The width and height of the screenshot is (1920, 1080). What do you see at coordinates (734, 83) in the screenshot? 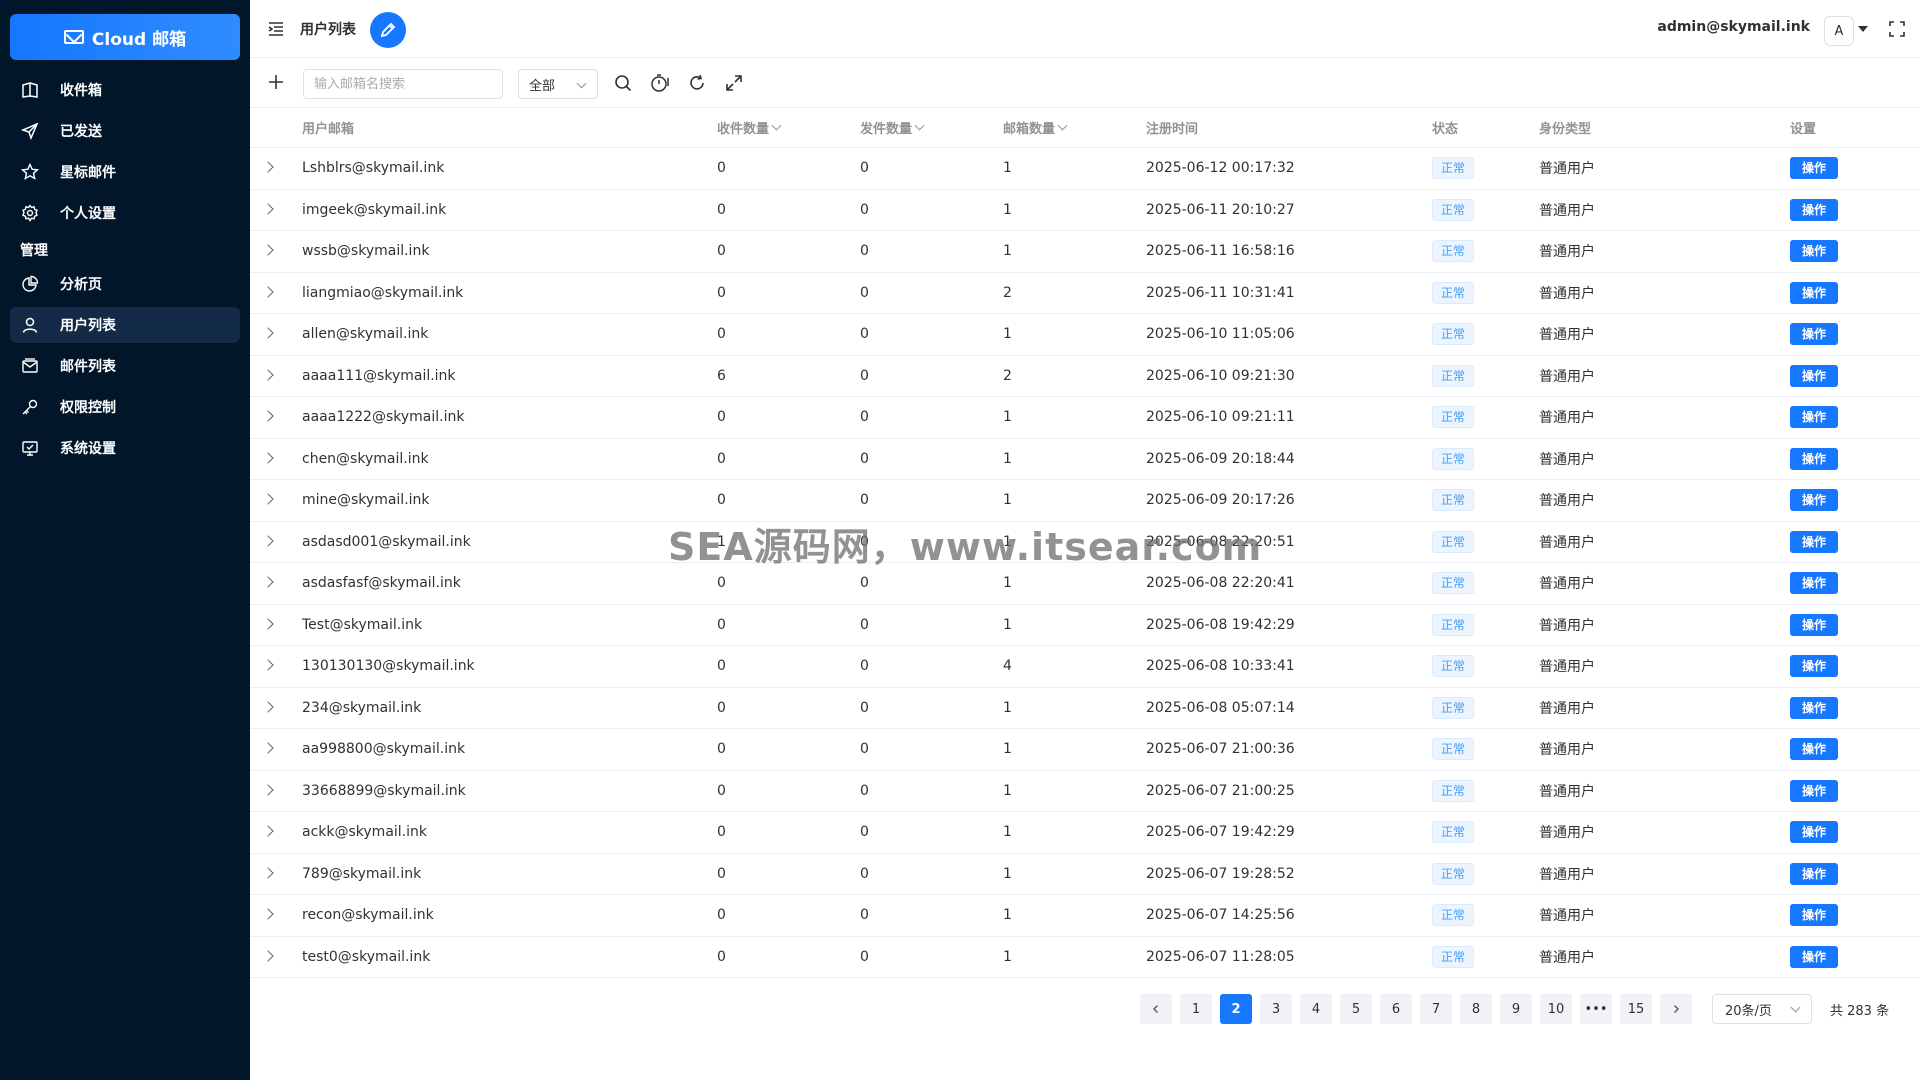
I see `expand-icon` at bounding box center [734, 83].